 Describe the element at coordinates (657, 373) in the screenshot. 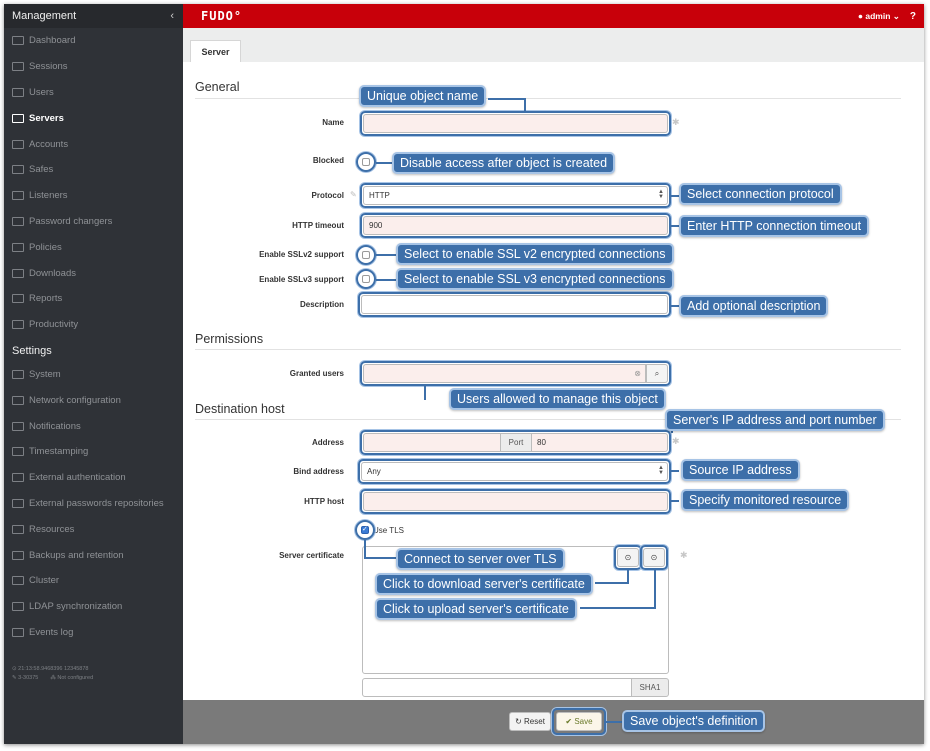

I see `search-icon: ⌕` at that location.